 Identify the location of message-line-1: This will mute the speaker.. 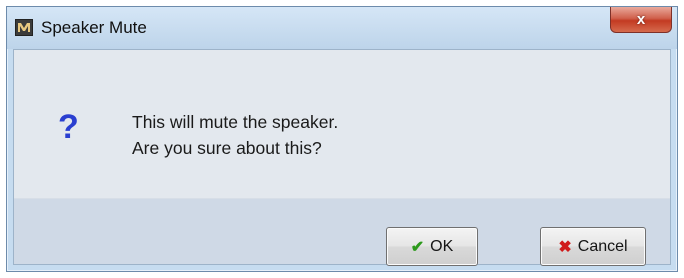
(235, 122).